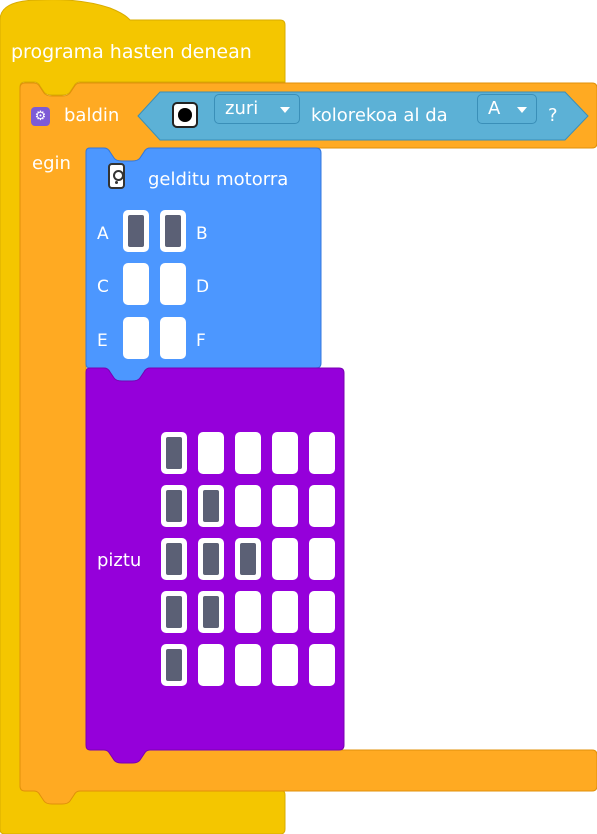 The height and width of the screenshot is (834, 597). What do you see at coordinates (173, 284) in the screenshot?
I see `port-toggle-d` at bounding box center [173, 284].